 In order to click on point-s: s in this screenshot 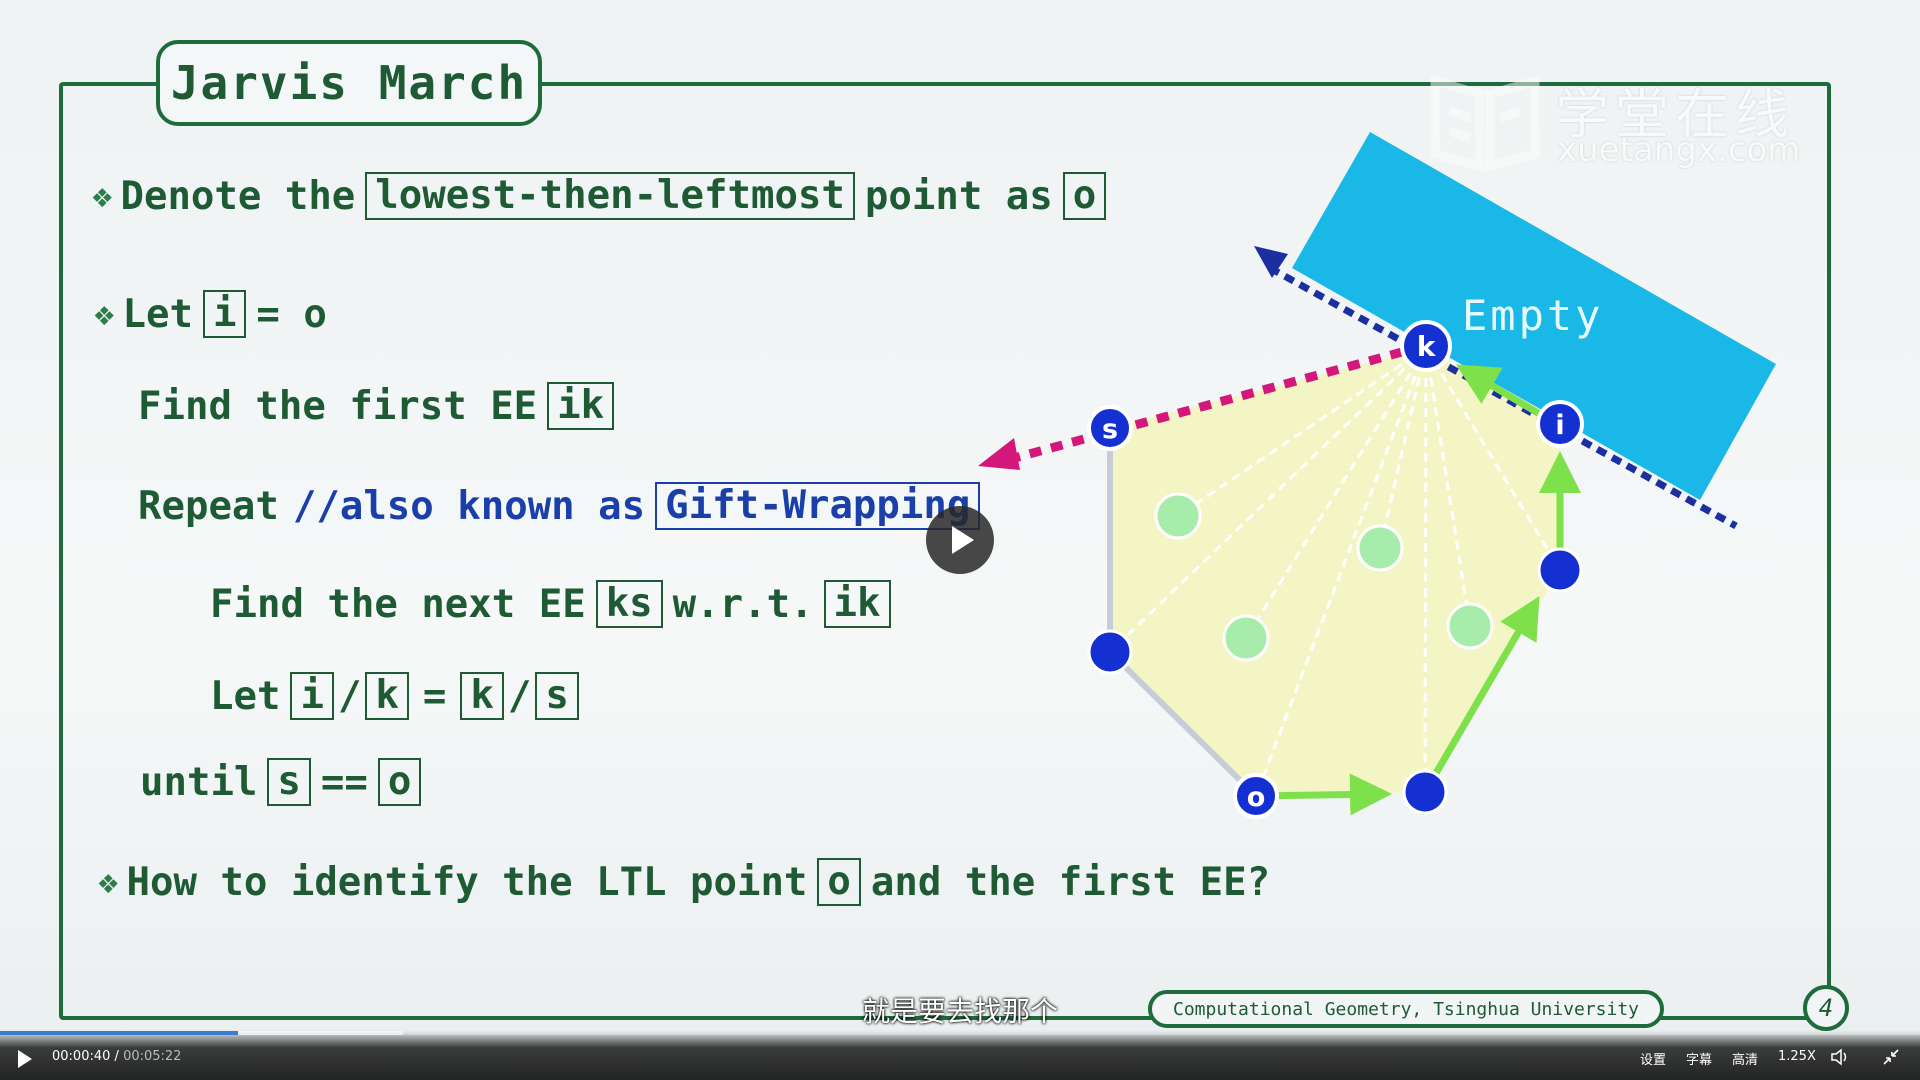, I will do `click(1110, 428)`.